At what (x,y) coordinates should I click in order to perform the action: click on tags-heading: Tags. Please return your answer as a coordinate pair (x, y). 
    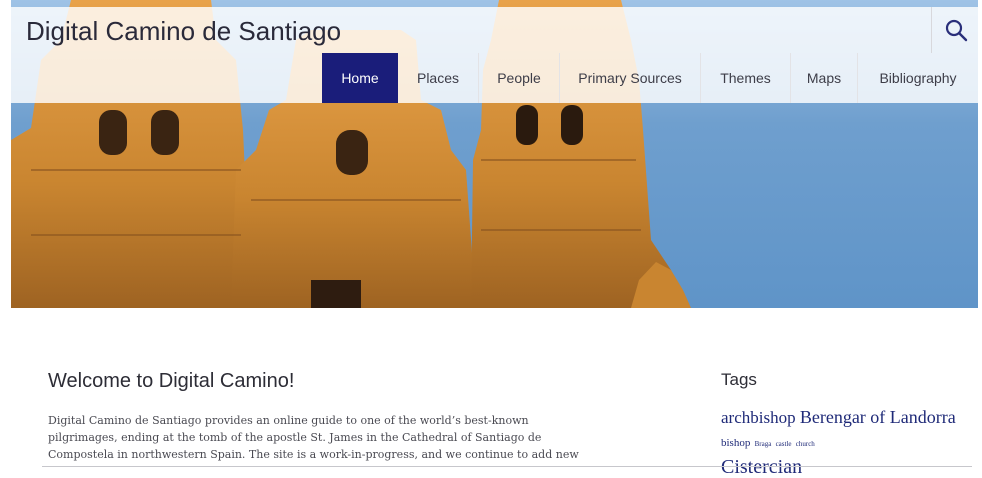
    Looking at the image, I should click on (739, 379).